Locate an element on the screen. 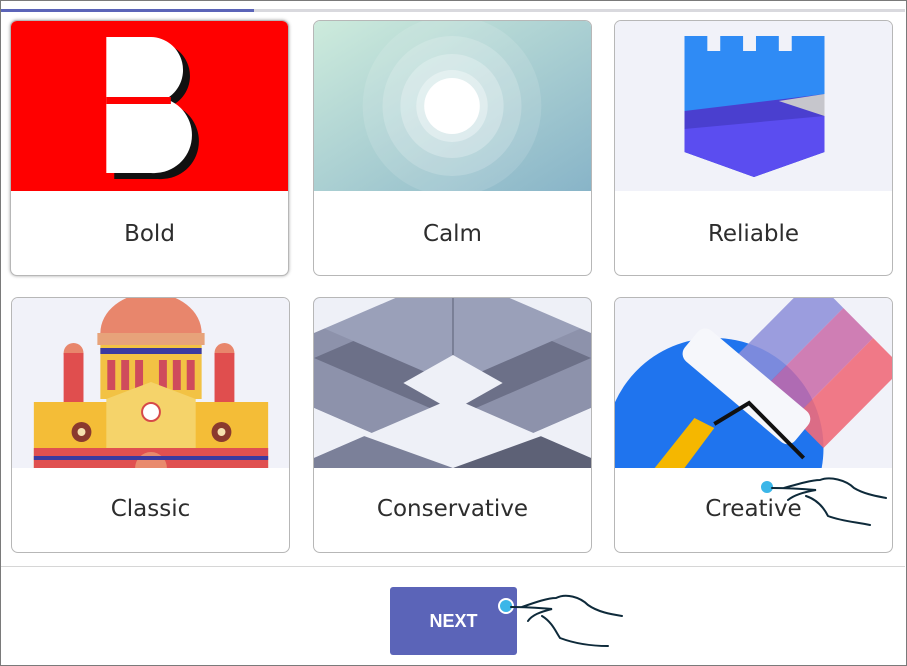 The width and height of the screenshot is (907, 666). progress-track is located at coordinates (453, 10).